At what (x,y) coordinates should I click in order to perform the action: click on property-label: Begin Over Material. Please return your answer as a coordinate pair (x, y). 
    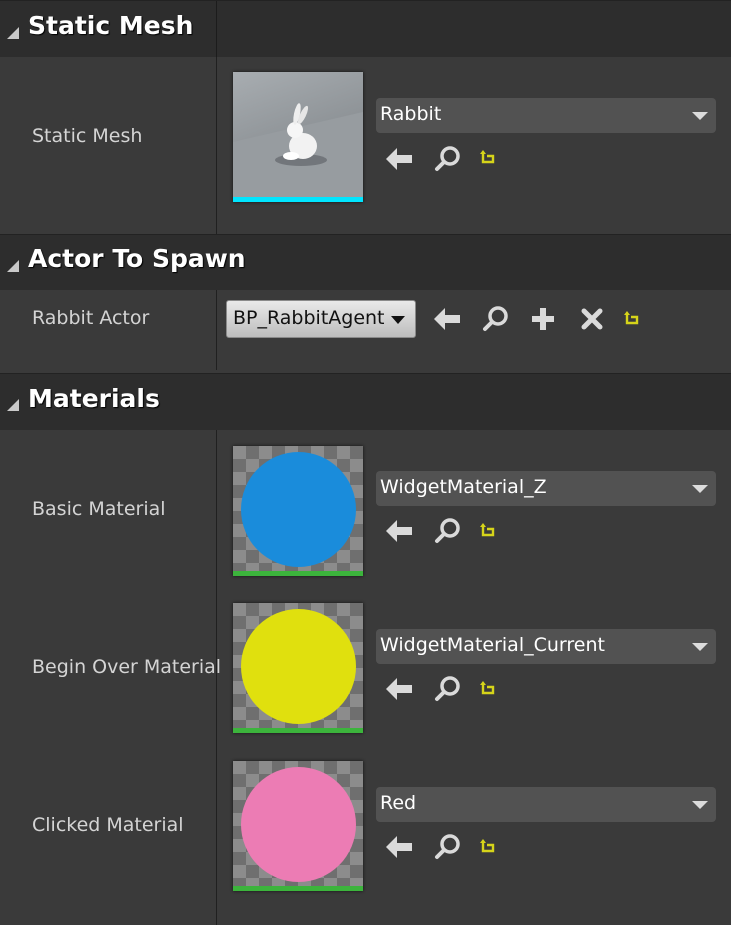
    Looking at the image, I should click on (127, 667).